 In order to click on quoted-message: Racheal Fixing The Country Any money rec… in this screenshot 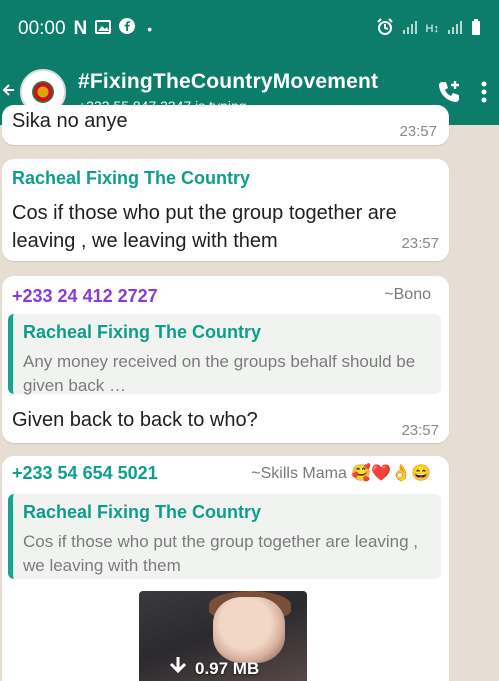, I will do `click(224, 354)`.